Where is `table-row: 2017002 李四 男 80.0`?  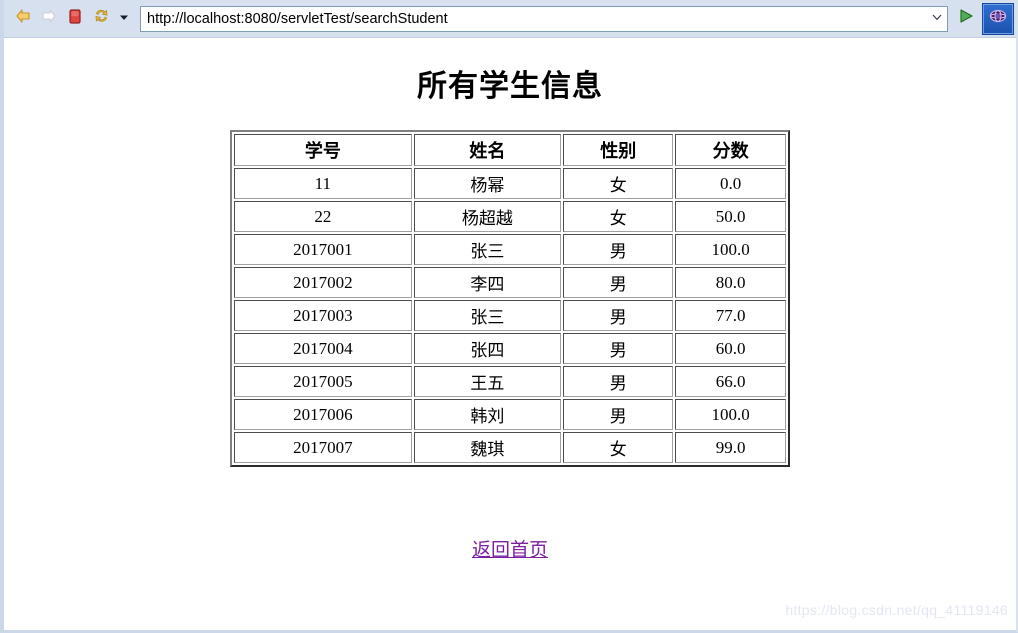 table-row: 2017002 李四 男 80.0 is located at coordinates (510, 282).